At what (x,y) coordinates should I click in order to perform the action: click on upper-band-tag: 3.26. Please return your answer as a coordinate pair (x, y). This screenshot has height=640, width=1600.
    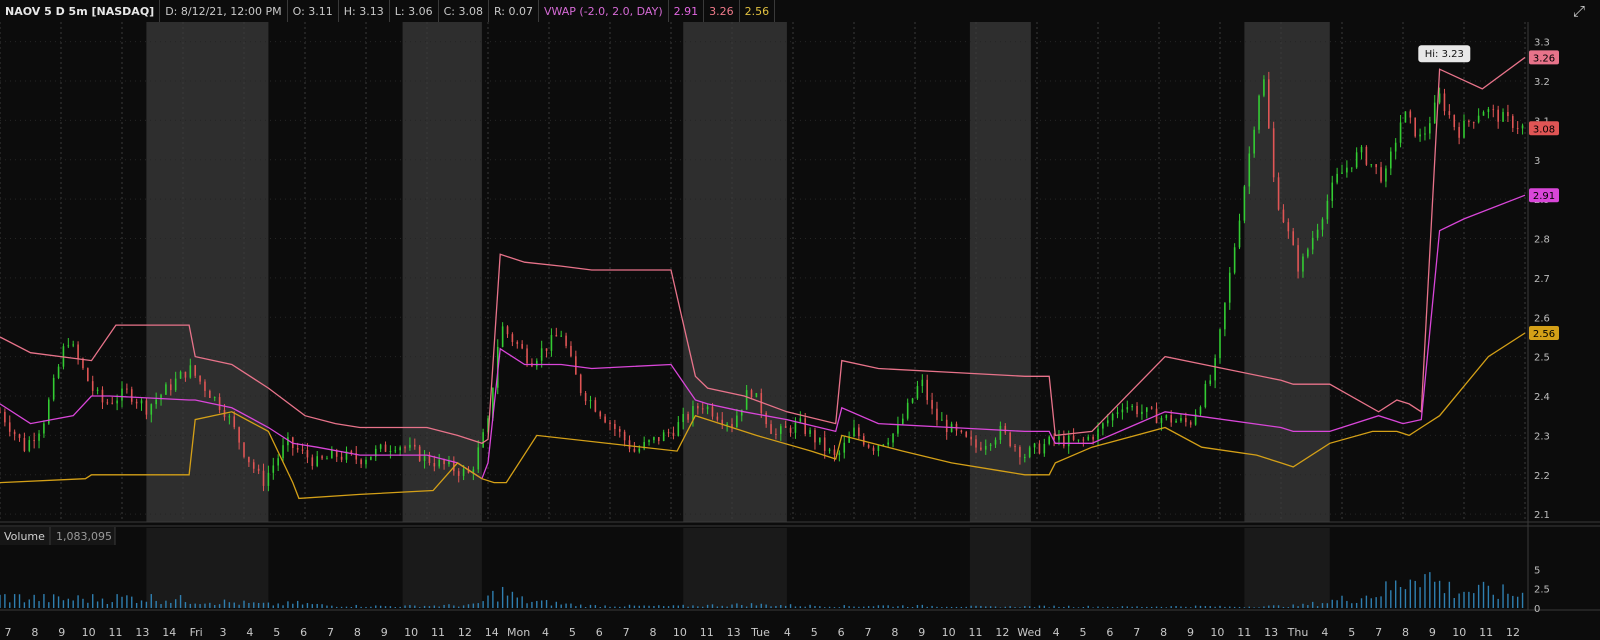
    Looking at the image, I should click on (1544, 58).